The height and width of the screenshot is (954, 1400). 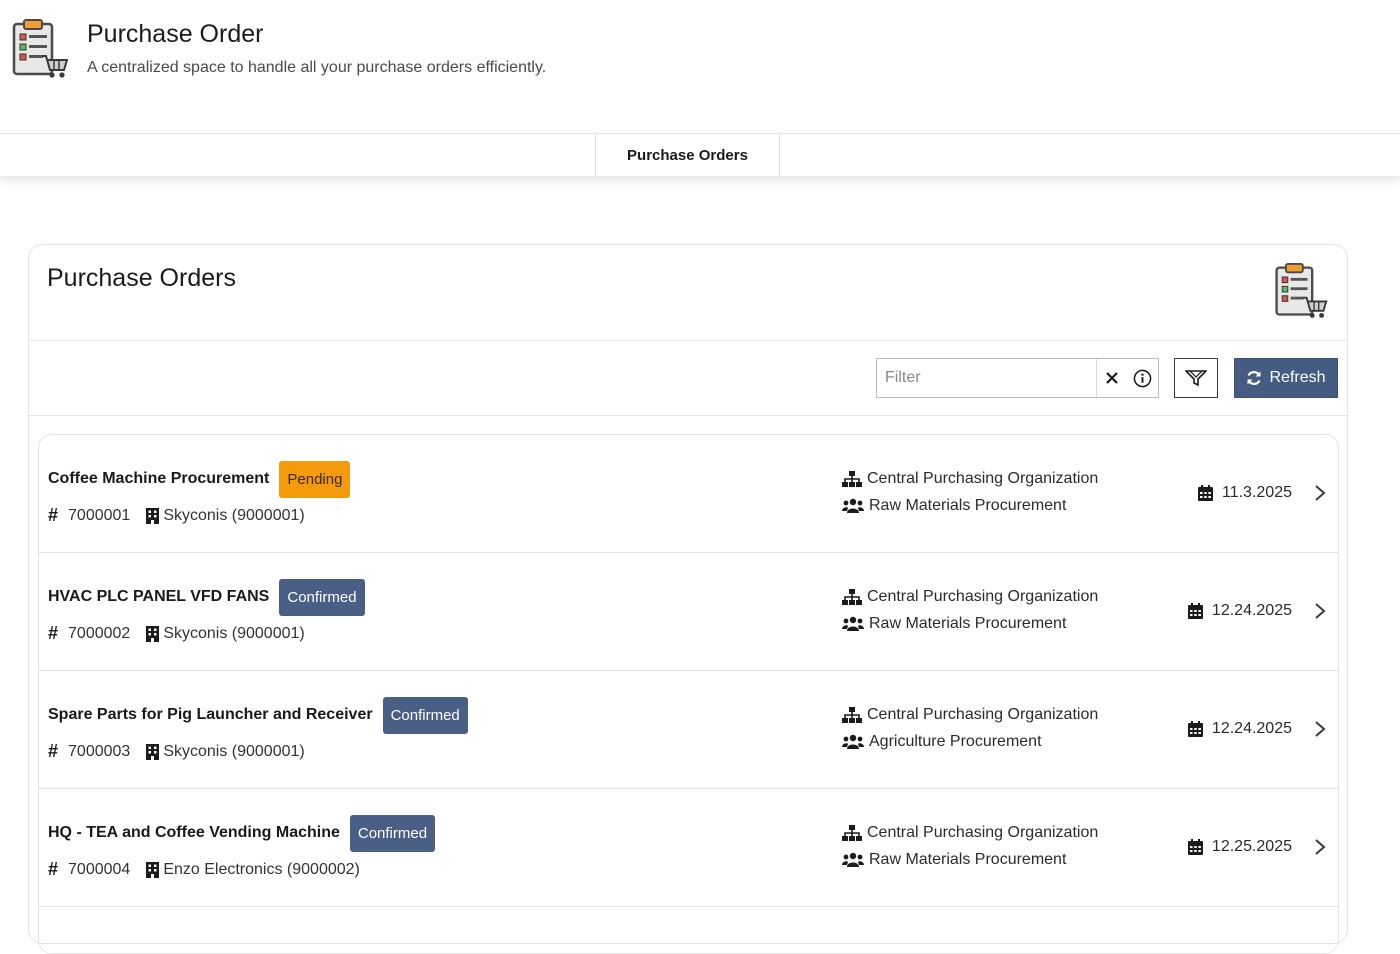 What do you see at coordinates (1142, 378) in the screenshot?
I see `info-icon` at bounding box center [1142, 378].